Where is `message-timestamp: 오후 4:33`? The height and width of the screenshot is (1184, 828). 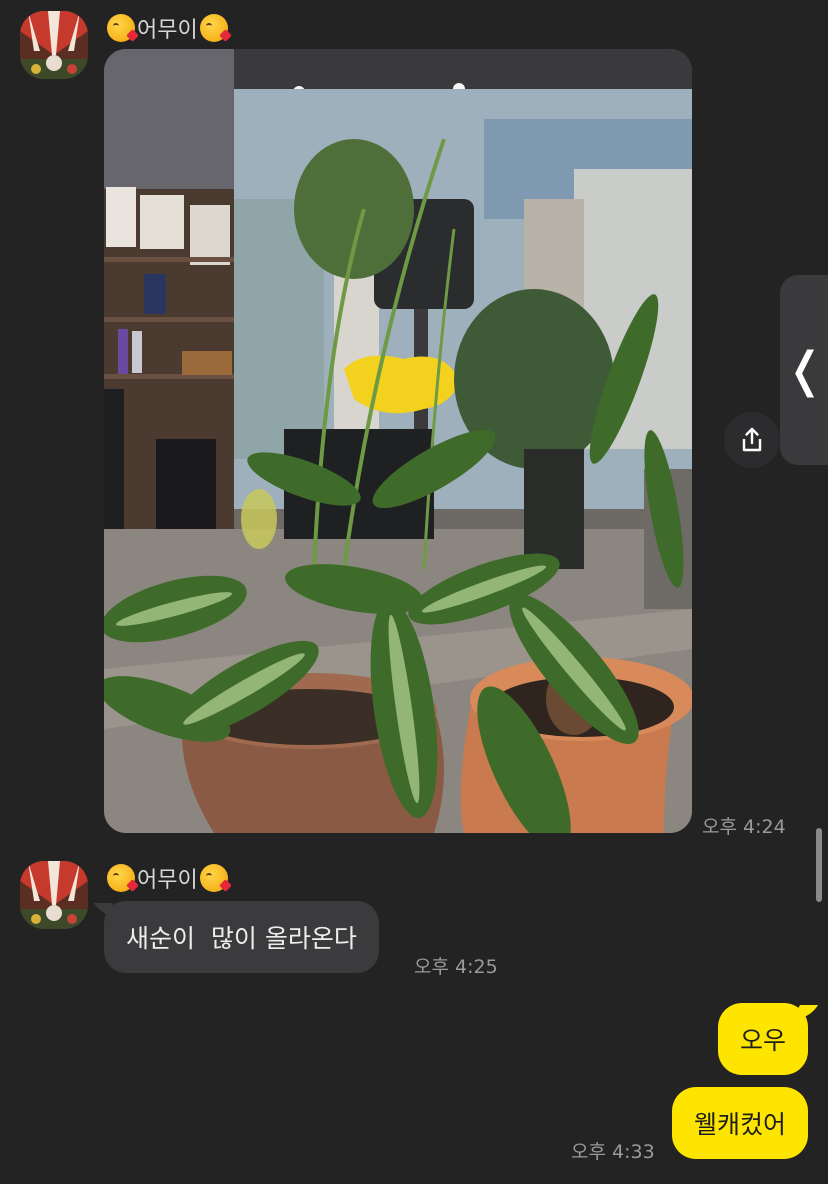
message-timestamp: 오후 4:33 is located at coordinates (613, 1152).